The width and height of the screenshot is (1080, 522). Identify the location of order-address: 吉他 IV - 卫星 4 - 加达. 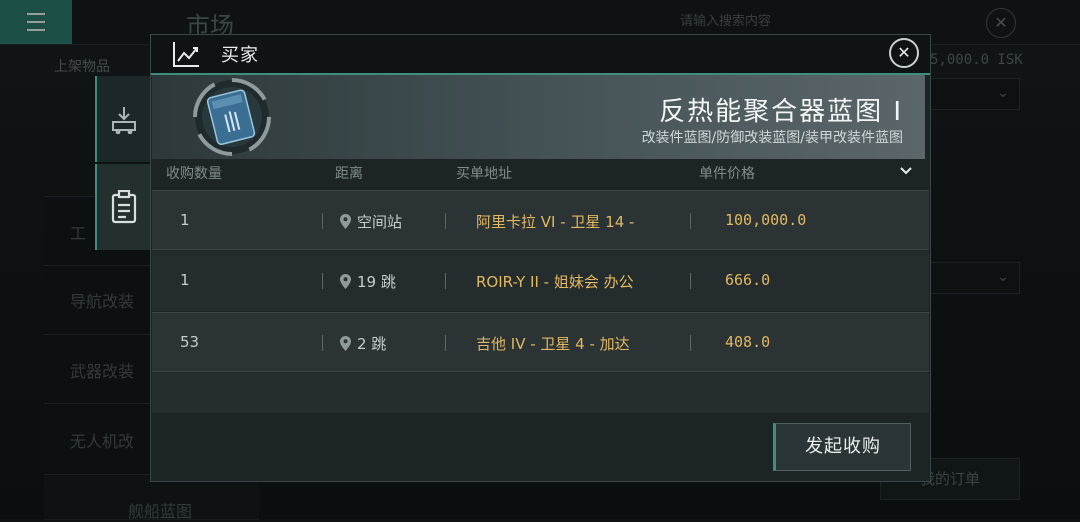
(553, 344).